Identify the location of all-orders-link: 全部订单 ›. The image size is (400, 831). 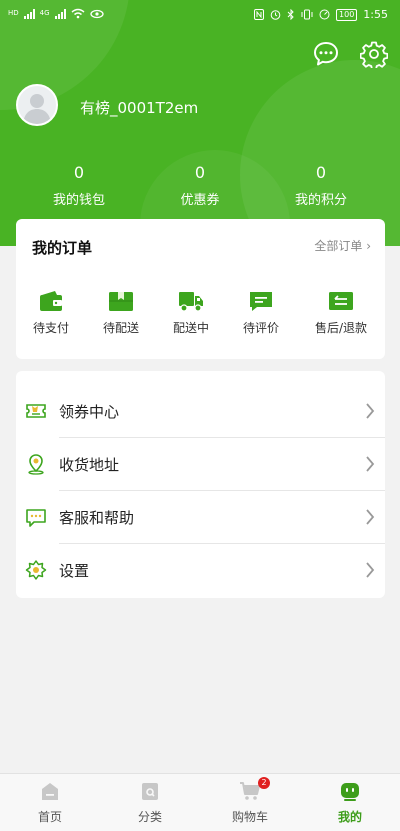
(342, 245).